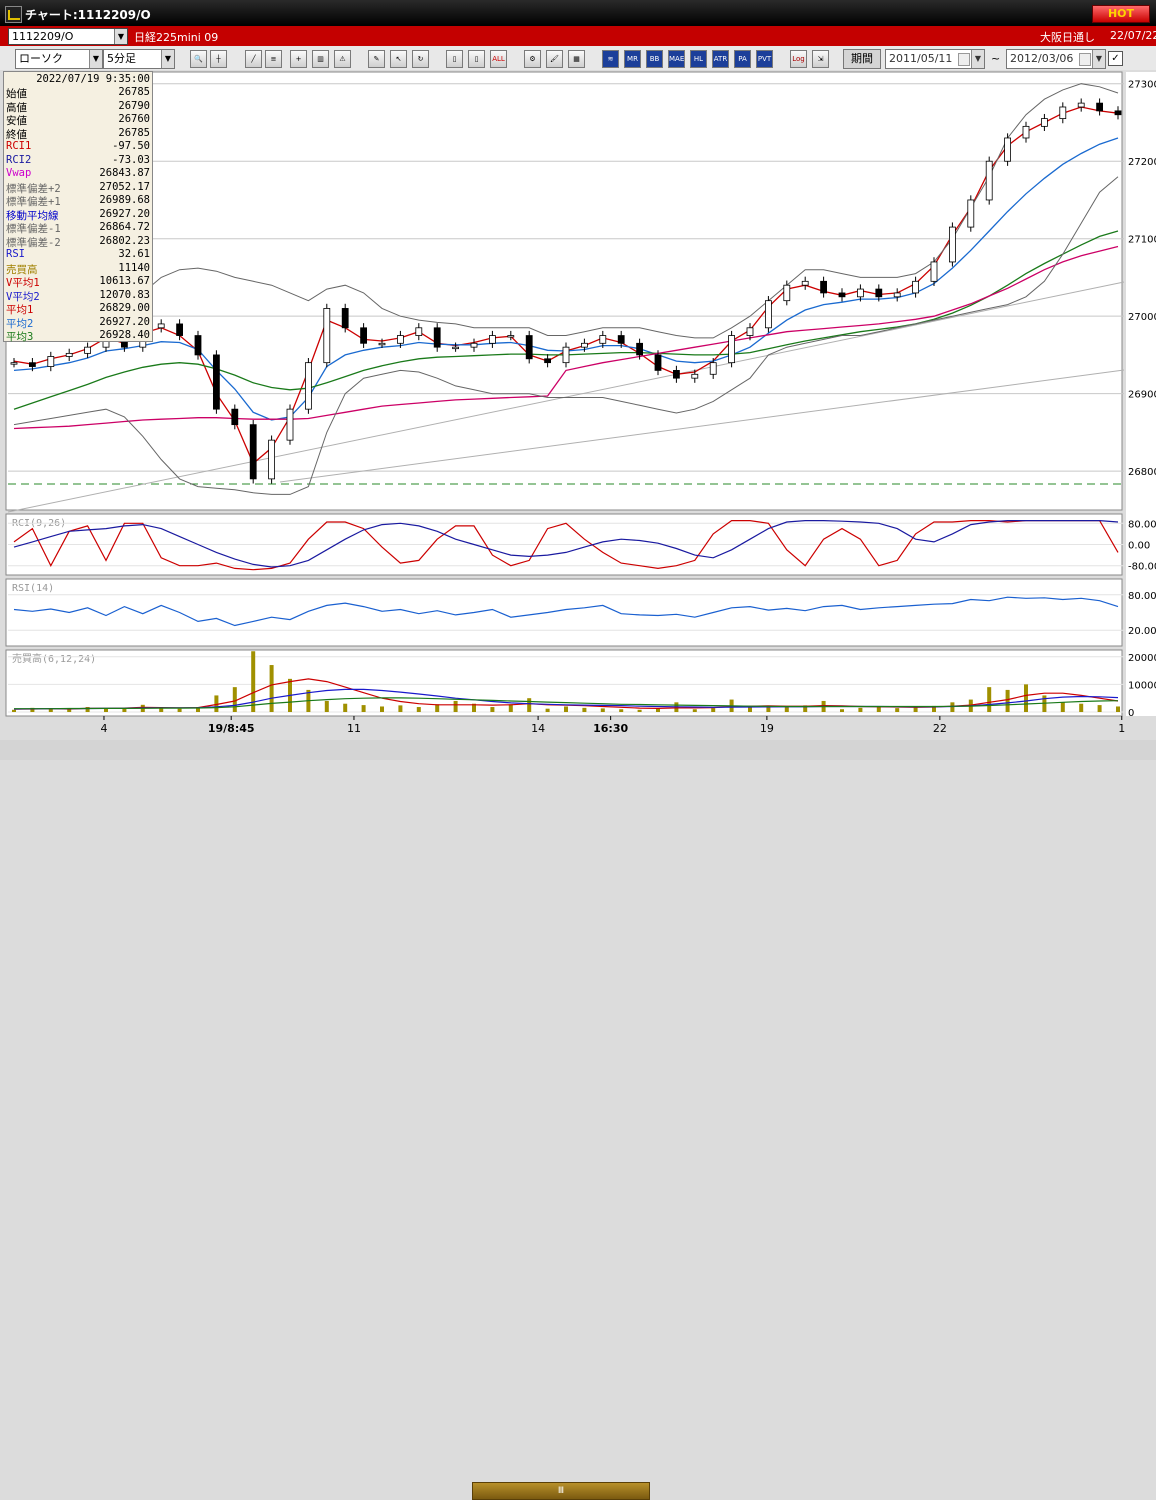 The image size is (1156, 1500). What do you see at coordinates (476, 59) in the screenshot?
I see `bar-right-icon: ▯` at bounding box center [476, 59].